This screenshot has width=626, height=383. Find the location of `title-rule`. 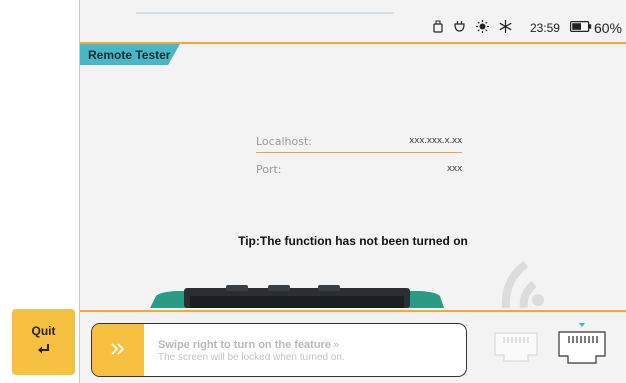

title-rule is located at coordinates (353, 43).